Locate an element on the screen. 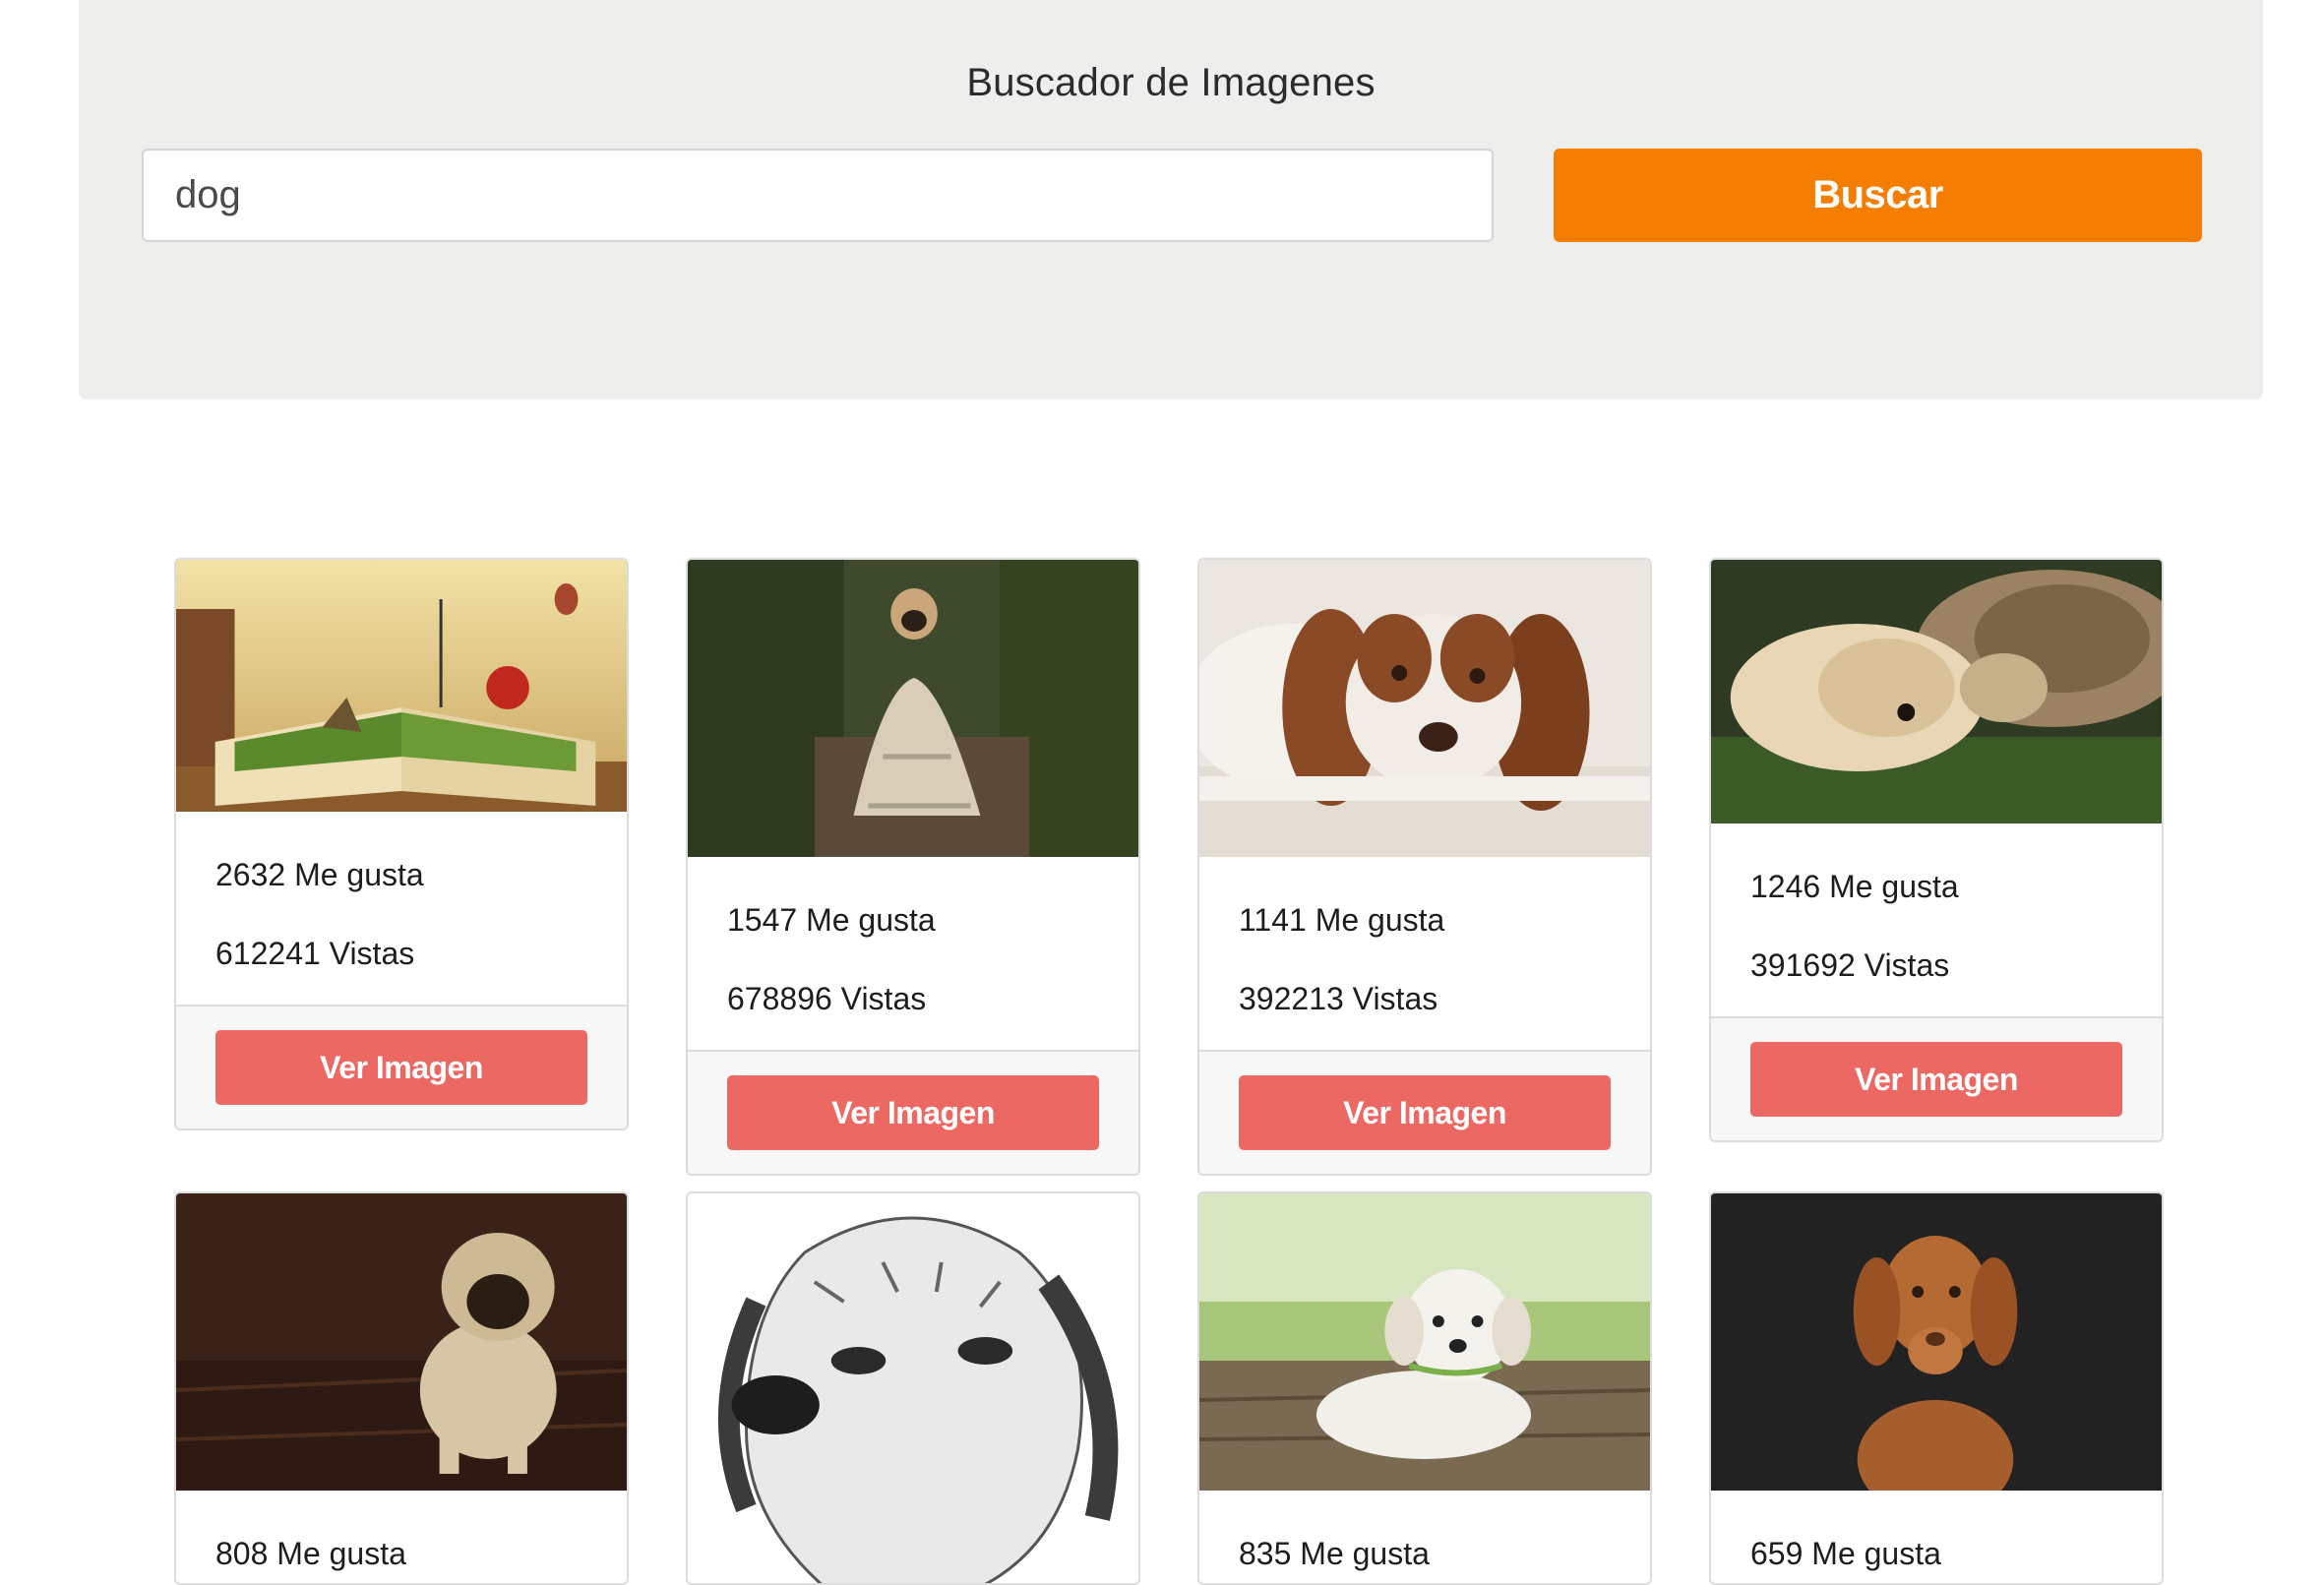 The width and height of the screenshot is (2324, 1585). card-body: 1246 Me gusta 391692 Vistas is located at coordinates (1936, 919).